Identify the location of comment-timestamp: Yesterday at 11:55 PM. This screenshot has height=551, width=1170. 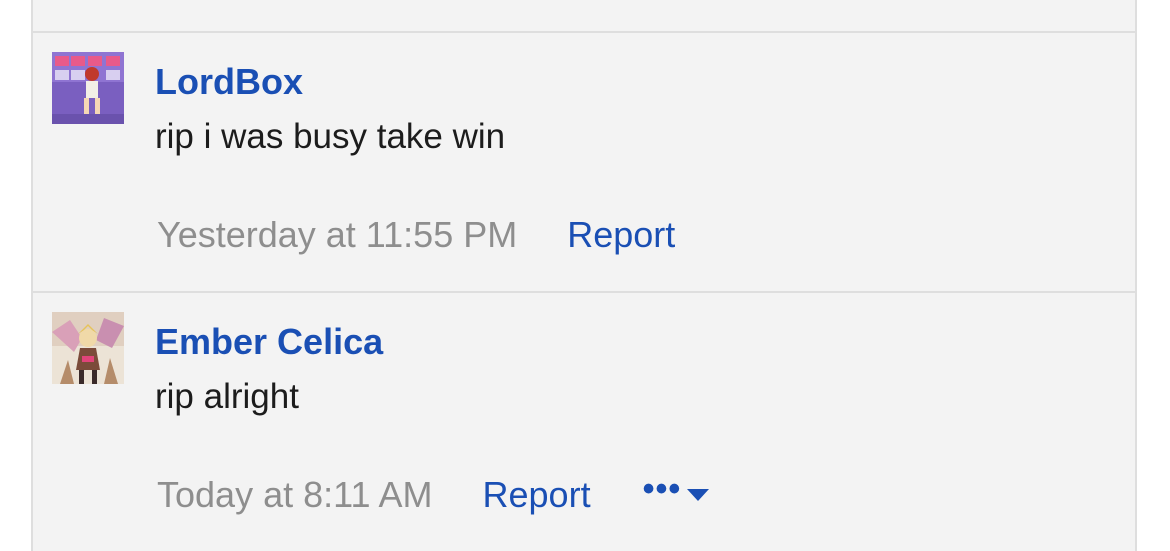
(337, 235).